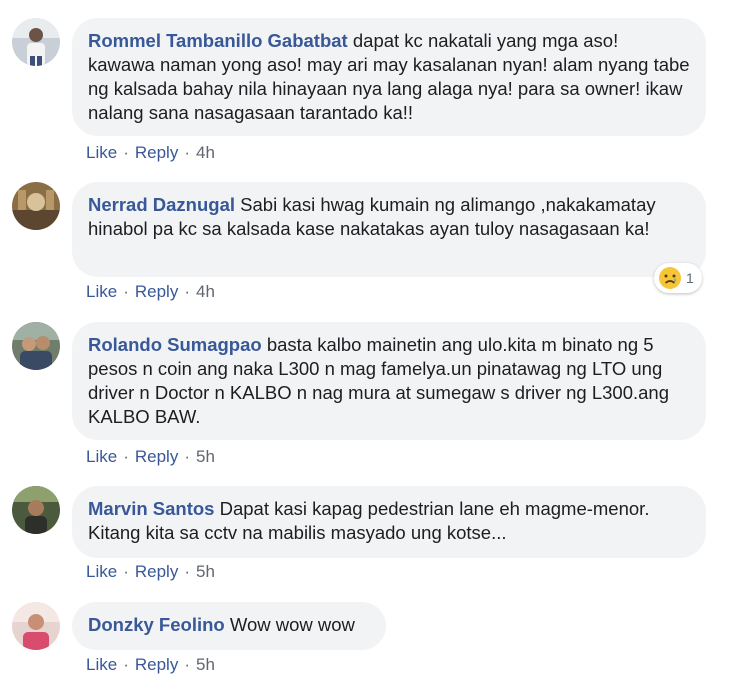 This screenshot has width=750, height=686. Describe the element at coordinates (292, 624) in the screenshot. I see `comment-text: Wow wow wow` at that location.